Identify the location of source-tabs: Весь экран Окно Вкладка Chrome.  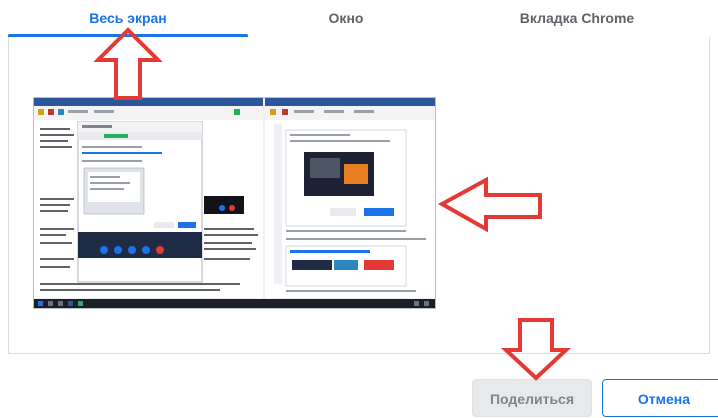
(359, 19).